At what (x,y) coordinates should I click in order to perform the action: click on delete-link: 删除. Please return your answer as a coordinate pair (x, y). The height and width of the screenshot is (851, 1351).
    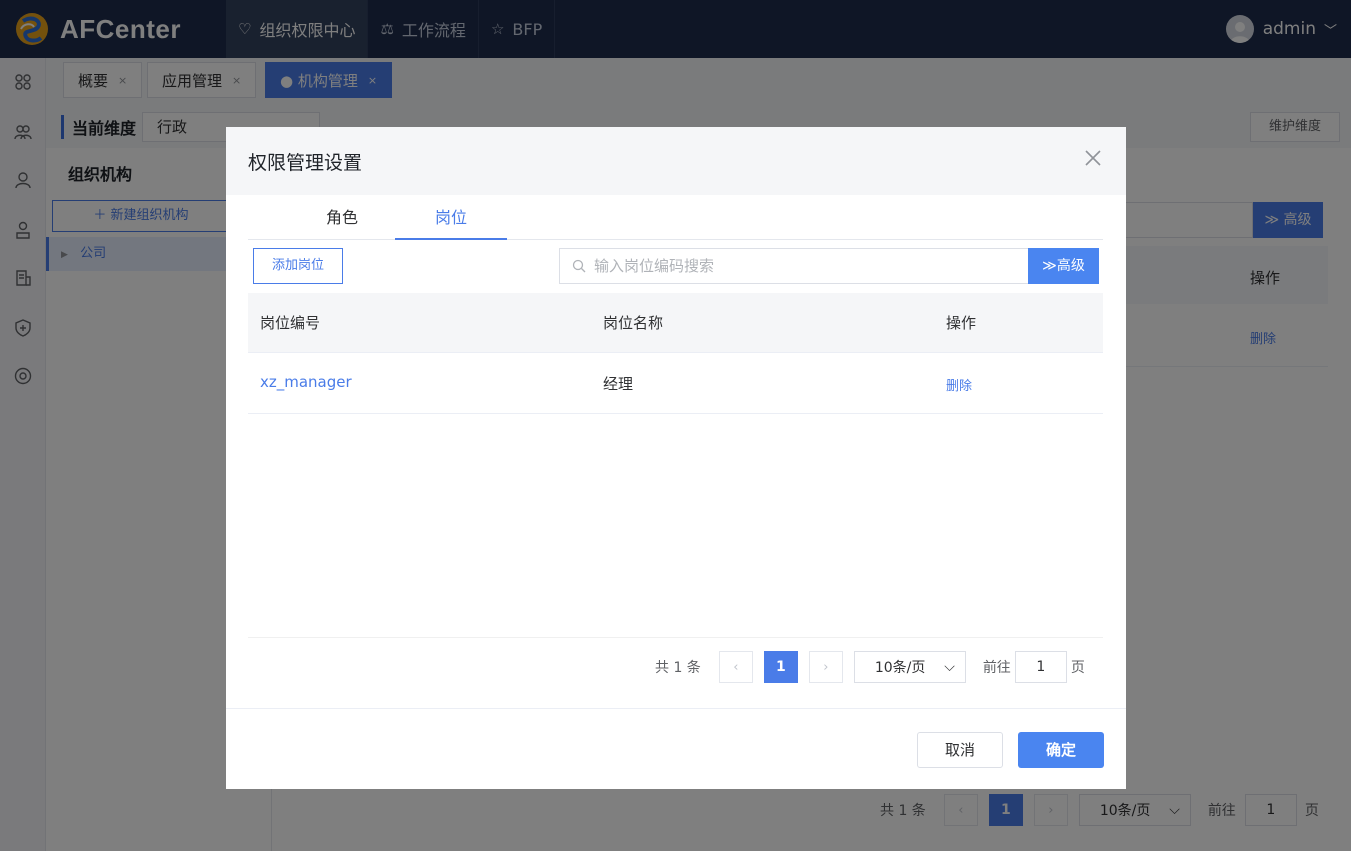
    Looking at the image, I should click on (959, 384).